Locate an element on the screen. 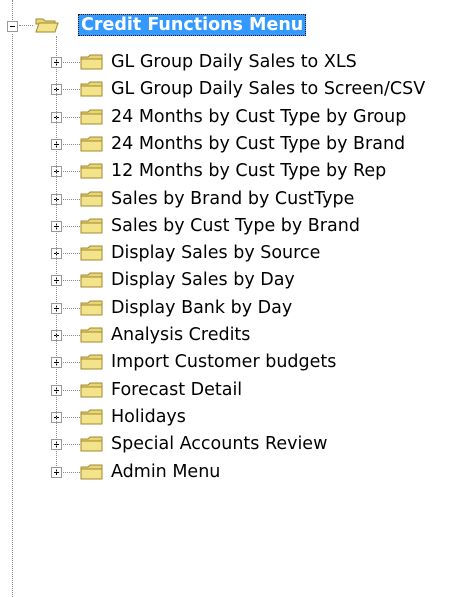  tree-item: 12 Months by Cust Type by Rep is located at coordinates (234, 171).